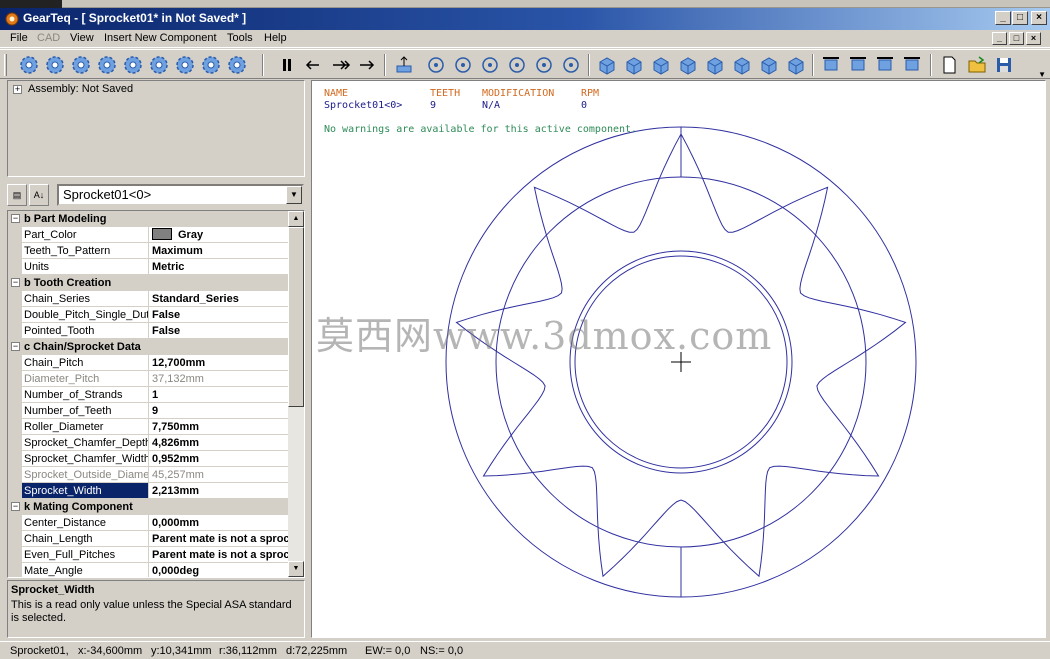 The height and width of the screenshot is (659, 1050). I want to click on property-value: 9, so click(219, 411).